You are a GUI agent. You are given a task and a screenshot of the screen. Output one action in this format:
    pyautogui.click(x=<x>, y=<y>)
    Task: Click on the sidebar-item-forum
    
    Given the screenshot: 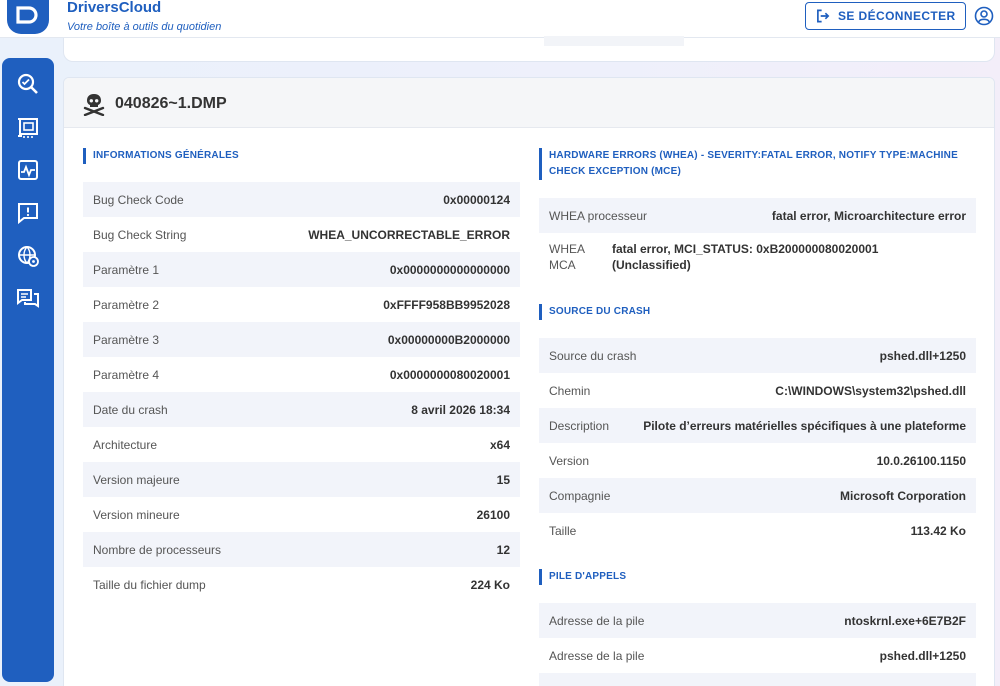 What is the action you would take?
    pyautogui.click(x=28, y=299)
    